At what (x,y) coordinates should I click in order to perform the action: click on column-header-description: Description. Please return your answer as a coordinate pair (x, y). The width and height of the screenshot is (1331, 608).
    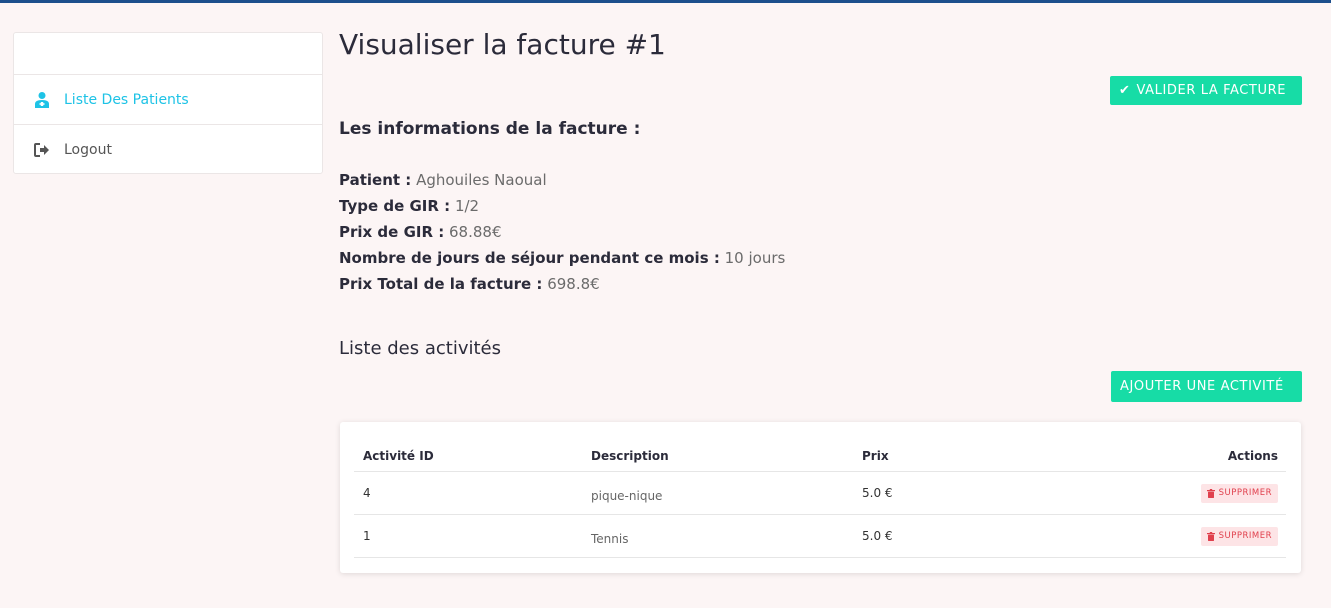
    Looking at the image, I should click on (630, 455).